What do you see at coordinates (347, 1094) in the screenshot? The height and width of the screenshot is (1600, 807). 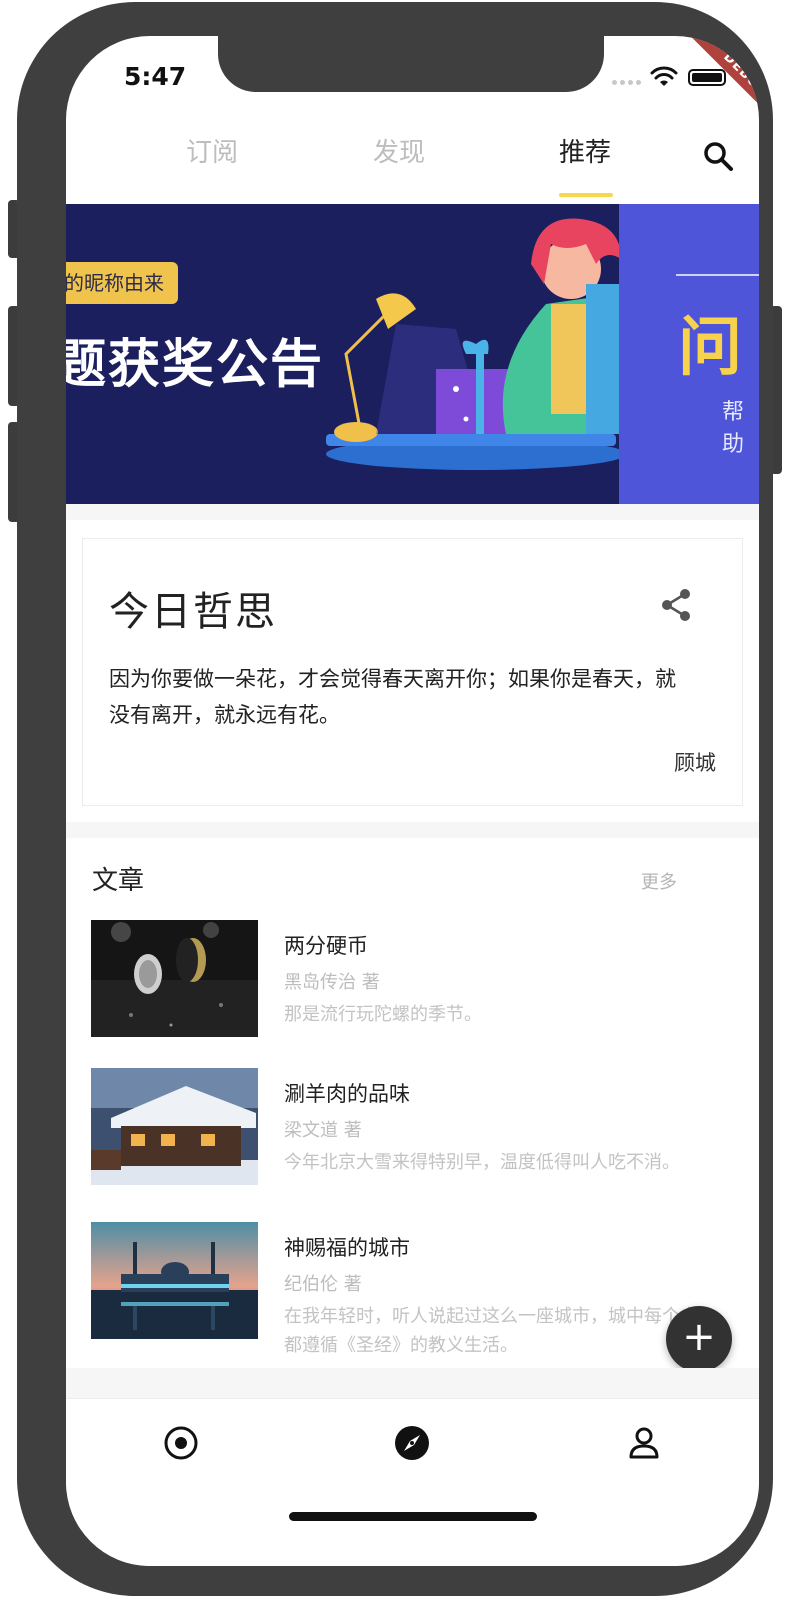 I see `article-title: 涮羊肉的品味` at bounding box center [347, 1094].